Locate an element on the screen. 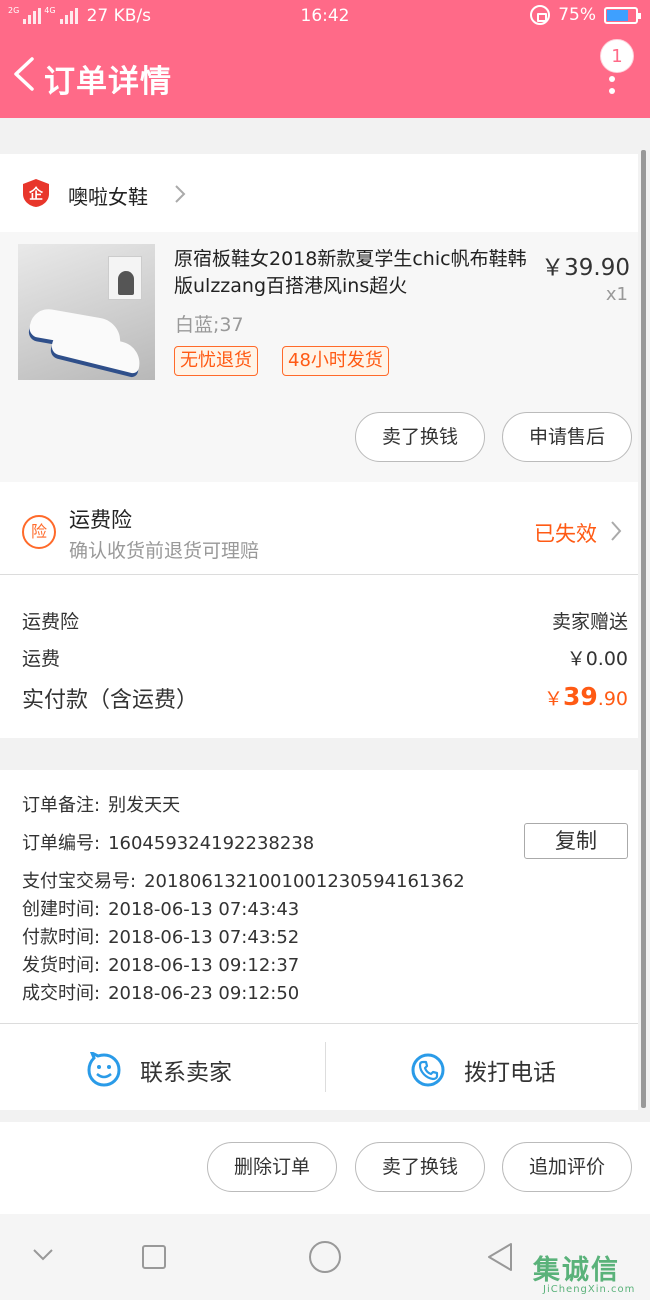 Image resolution: width=650 pixels, height=1300 pixels. watermark-url: JiChengXin.com is located at coordinates (589, 1289).